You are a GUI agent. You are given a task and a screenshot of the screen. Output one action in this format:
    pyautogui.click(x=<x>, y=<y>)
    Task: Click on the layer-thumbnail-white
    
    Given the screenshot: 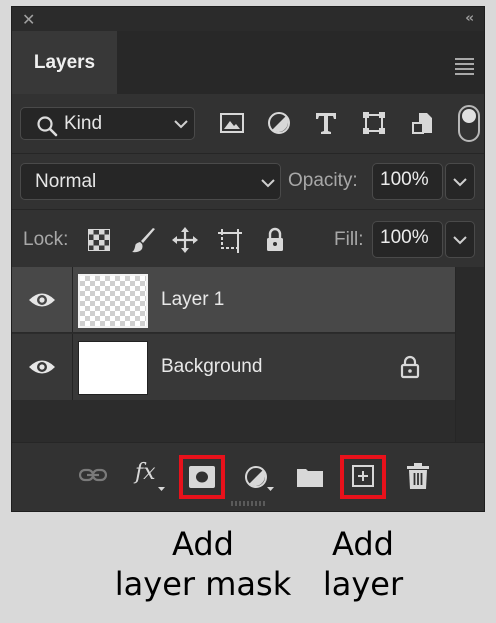 What is the action you would take?
    pyautogui.click(x=113, y=368)
    